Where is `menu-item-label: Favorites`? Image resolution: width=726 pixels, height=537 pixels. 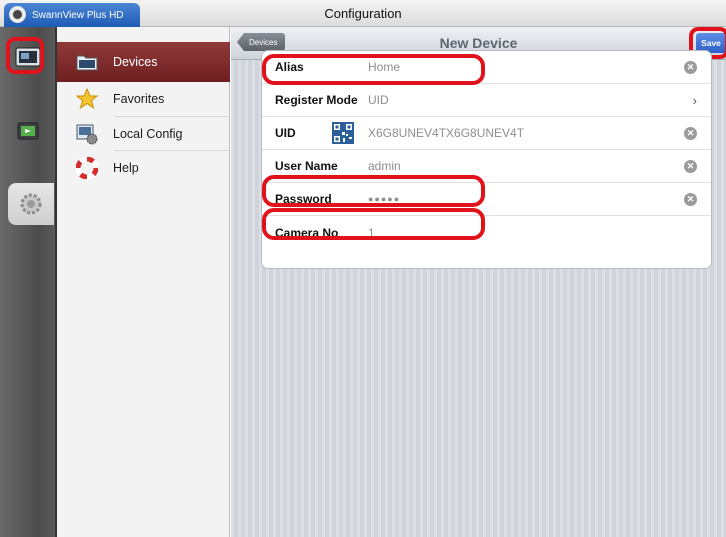
menu-item-label: Favorites is located at coordinates (139, 99).